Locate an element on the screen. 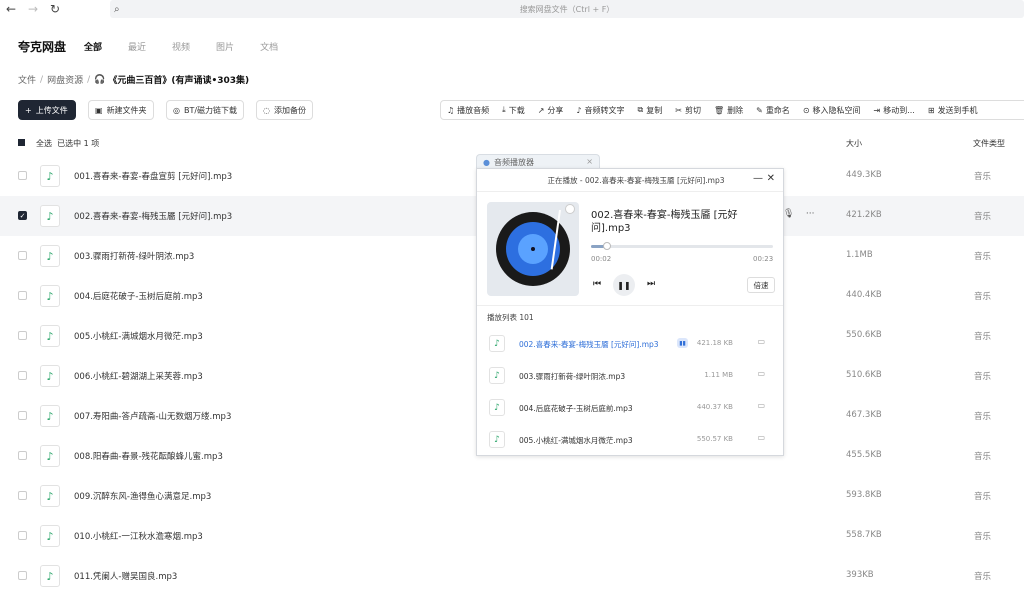 The width and height of the screenshot is (1024, 596). tab-4: 文档 is located at coordinates (269, 46).